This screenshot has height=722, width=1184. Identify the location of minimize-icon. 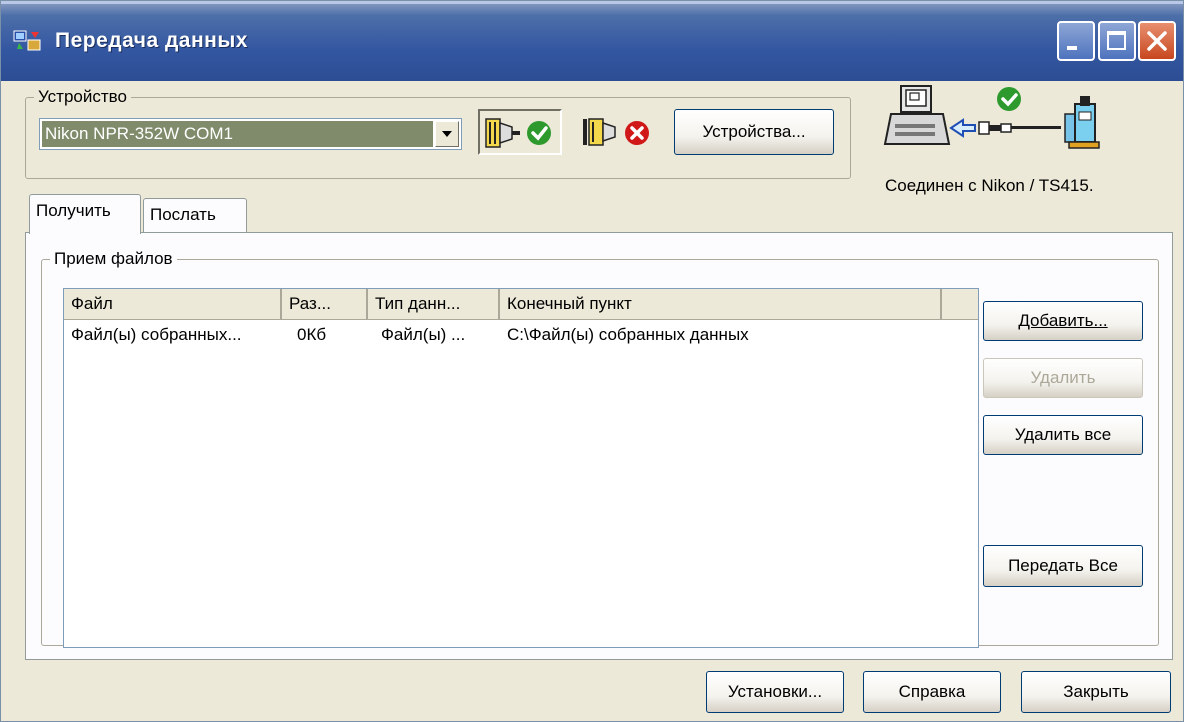
(1072, 48).